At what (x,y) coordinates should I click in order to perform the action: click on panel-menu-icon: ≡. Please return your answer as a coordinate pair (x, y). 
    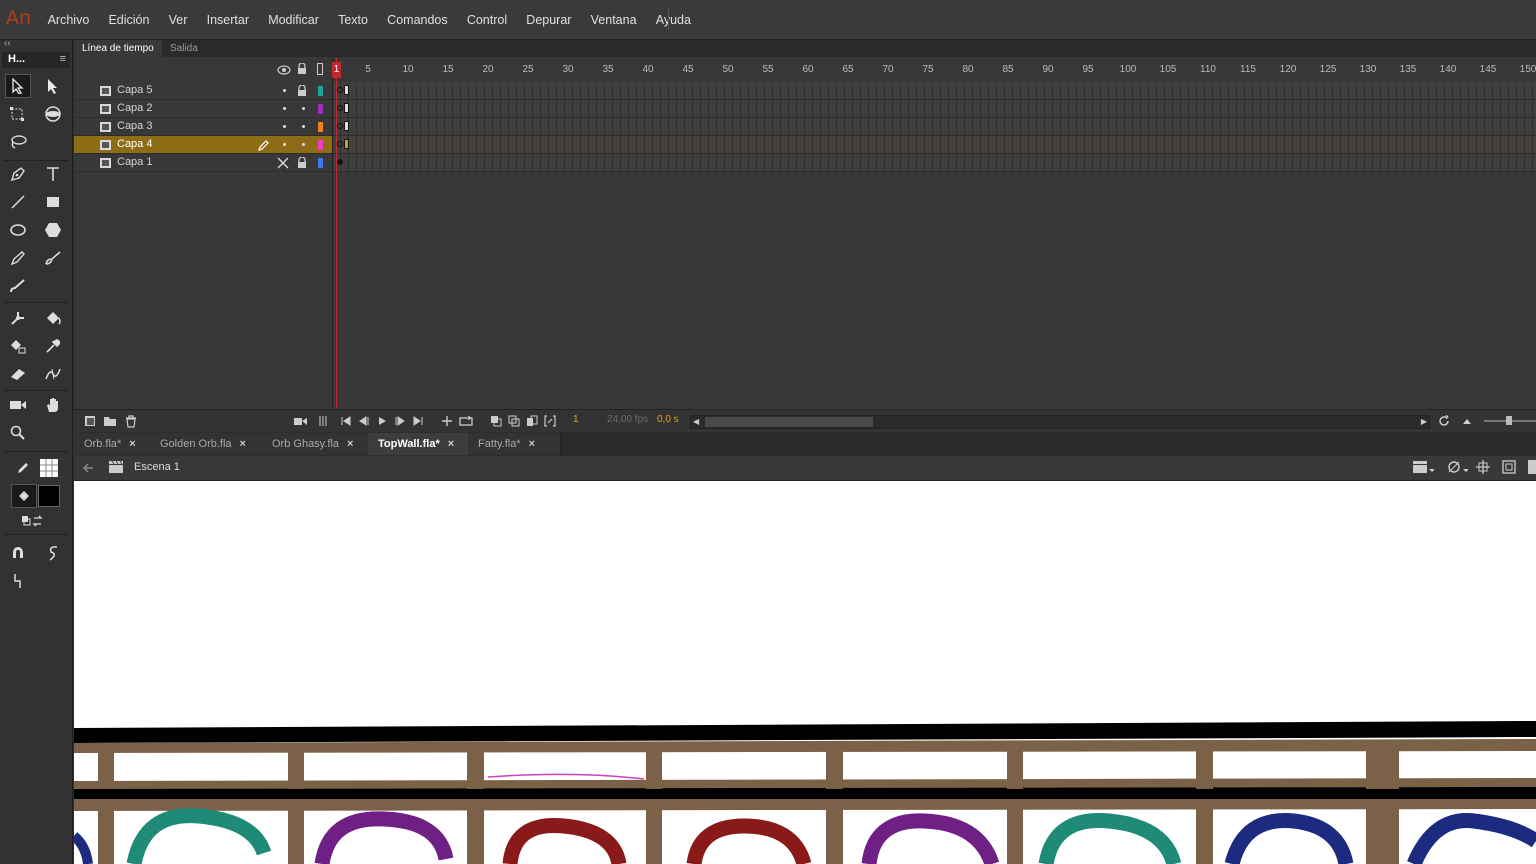
    Looking at the image, I should click on (63, 59).